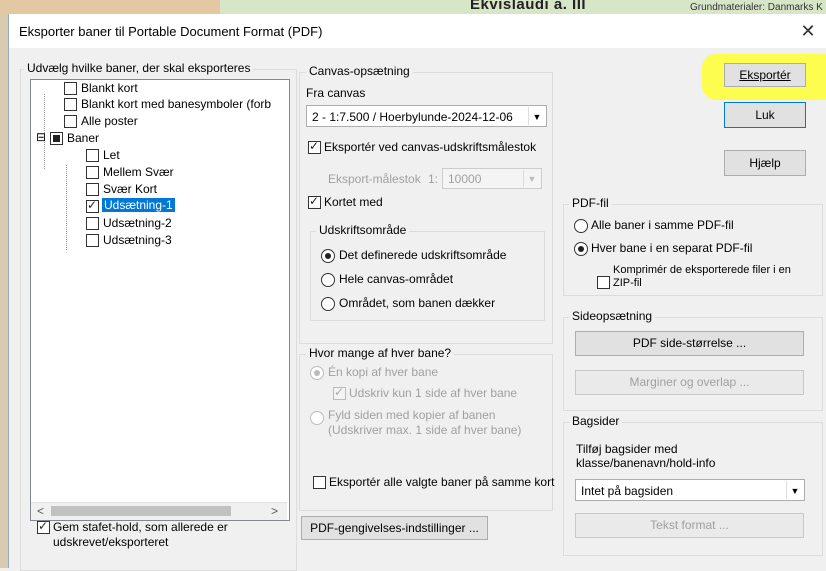 This screenshot has height=571, width=826. I want to click on horizontal-scrollbar: < >, so click(159, 511).